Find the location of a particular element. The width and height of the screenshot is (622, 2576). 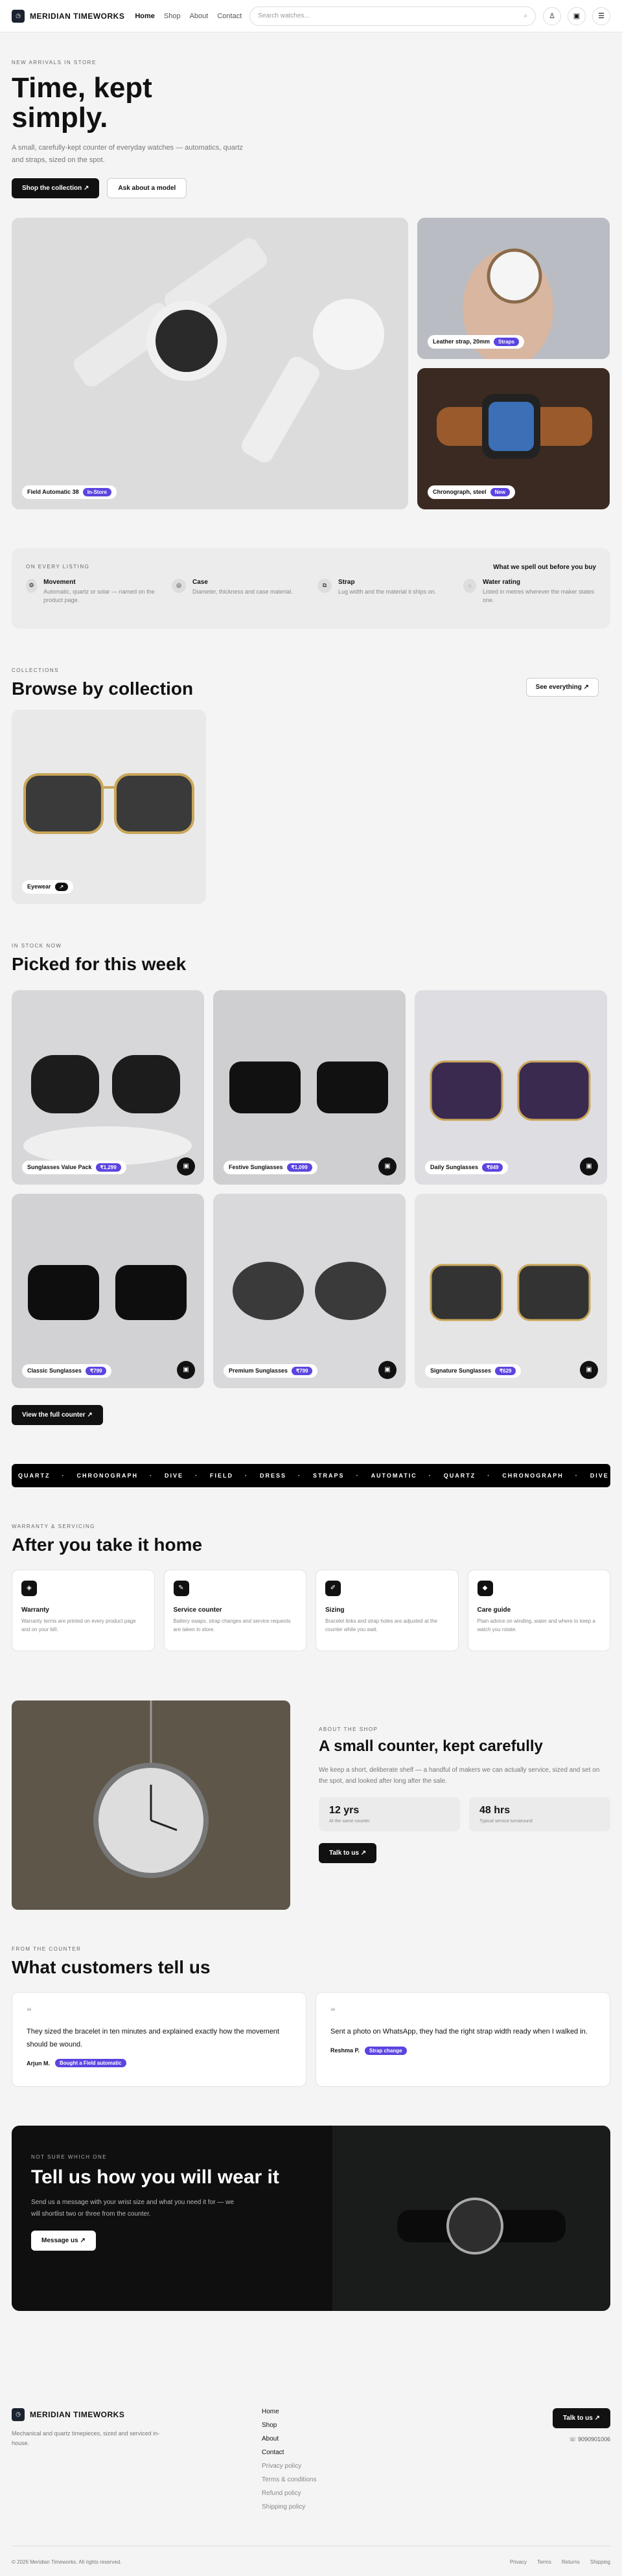

view-full-counter-button: View the full counter ↗ is located at coordinates (57, 1415).